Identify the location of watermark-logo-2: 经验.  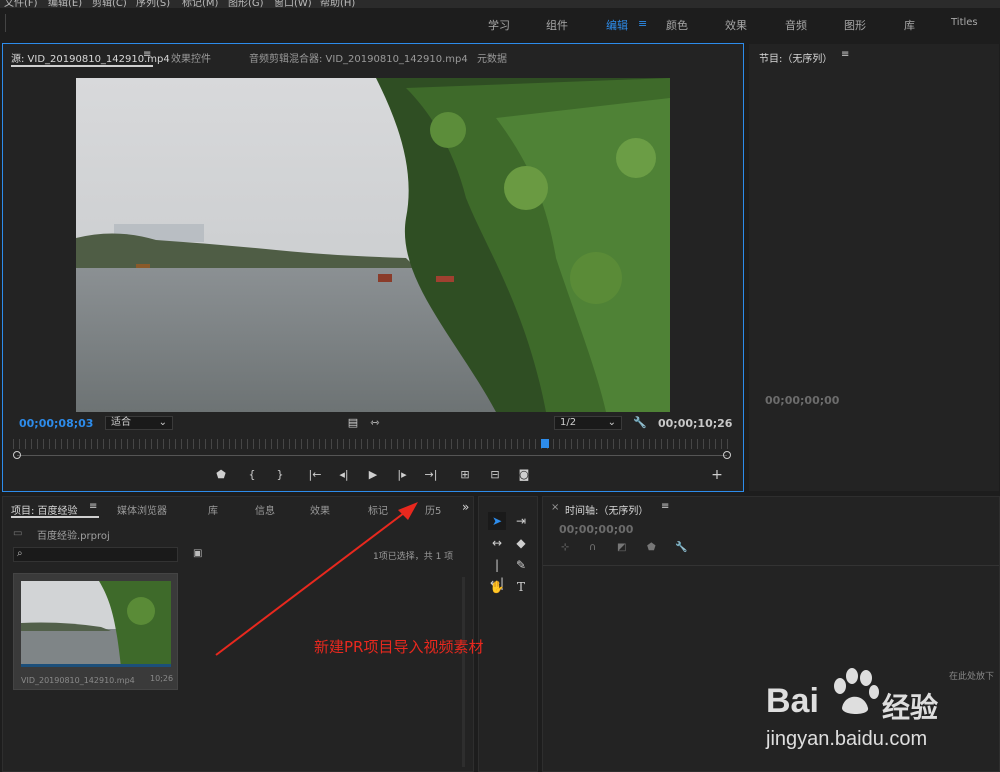
(910, 707).